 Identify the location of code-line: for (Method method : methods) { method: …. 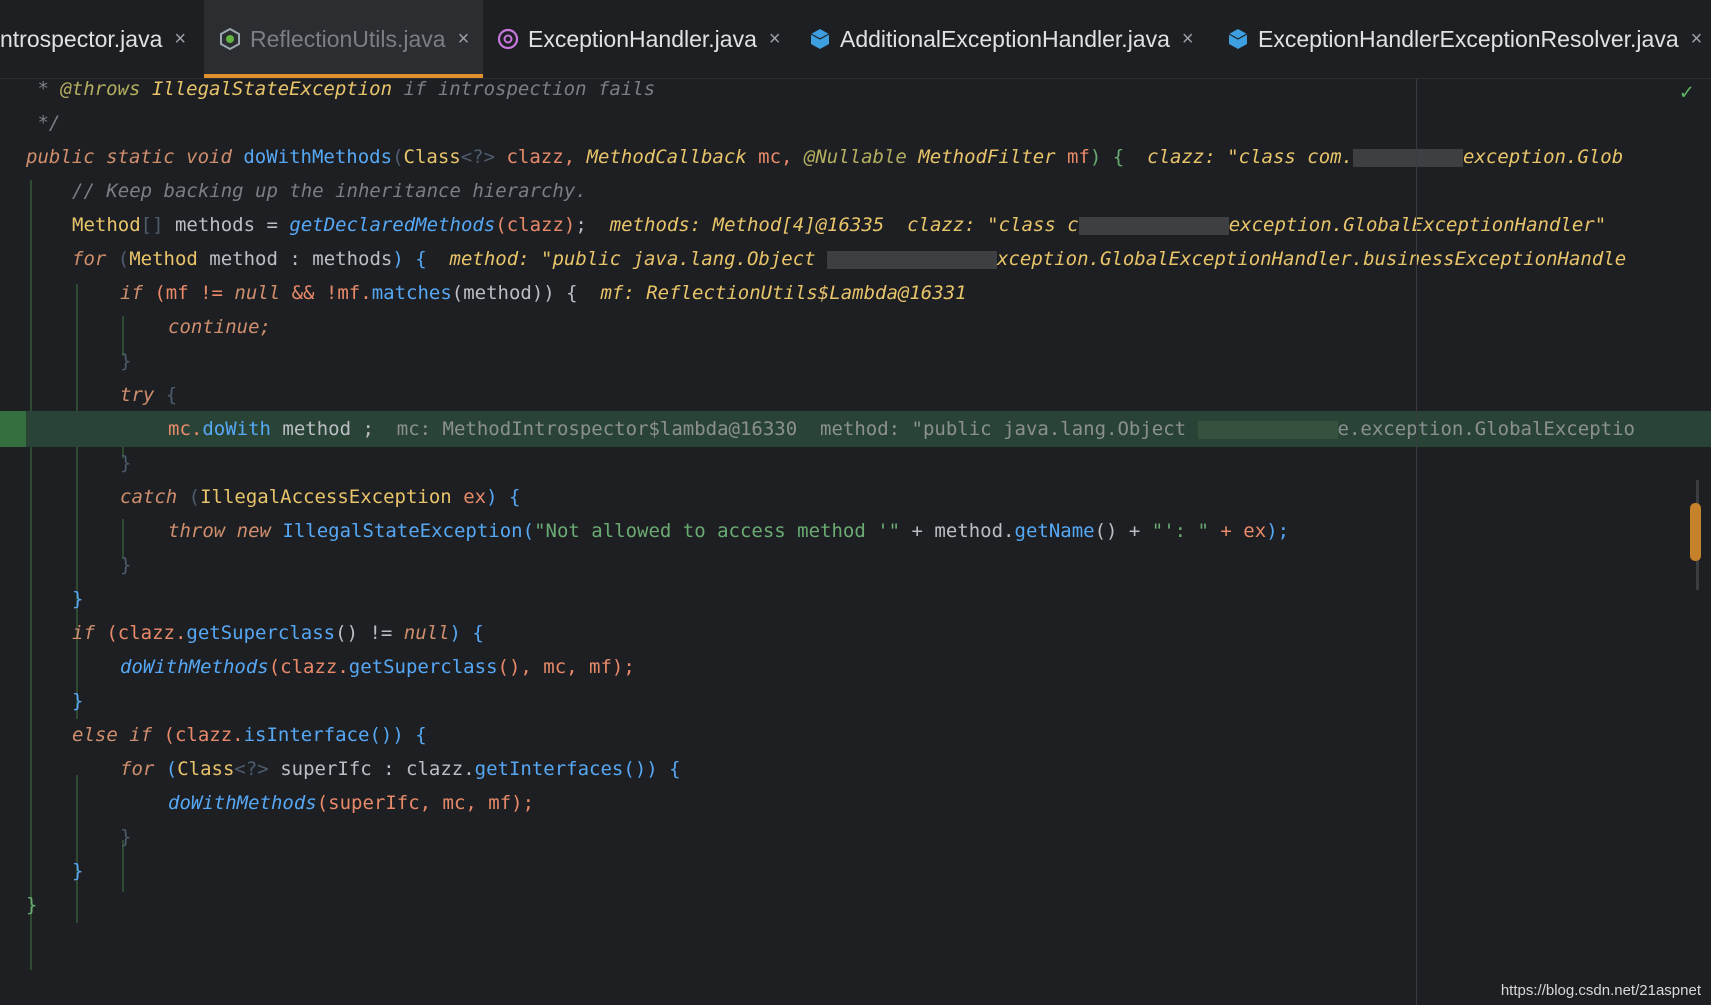
(849, 259).